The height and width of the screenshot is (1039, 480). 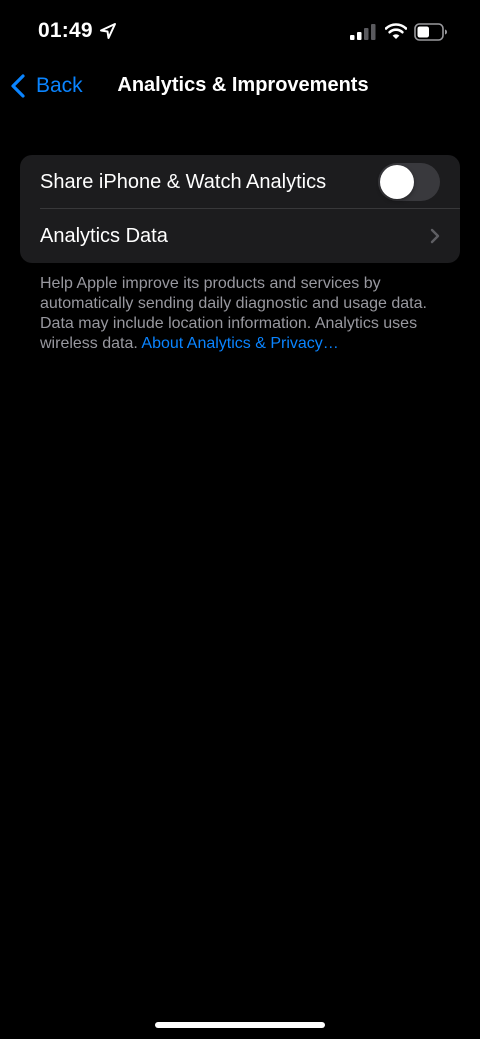 I want to click on home-indicator, so click(x=240, y=1025).